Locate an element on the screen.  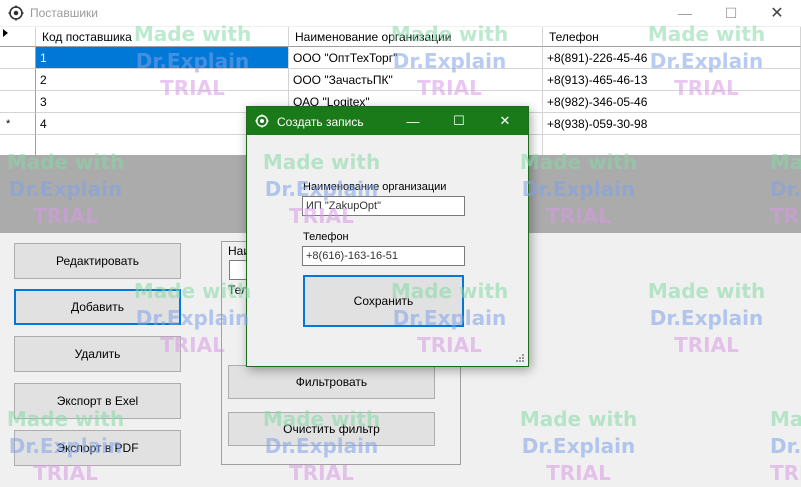
dialog-close-button: ✕ is located at coordinates (505, 121).